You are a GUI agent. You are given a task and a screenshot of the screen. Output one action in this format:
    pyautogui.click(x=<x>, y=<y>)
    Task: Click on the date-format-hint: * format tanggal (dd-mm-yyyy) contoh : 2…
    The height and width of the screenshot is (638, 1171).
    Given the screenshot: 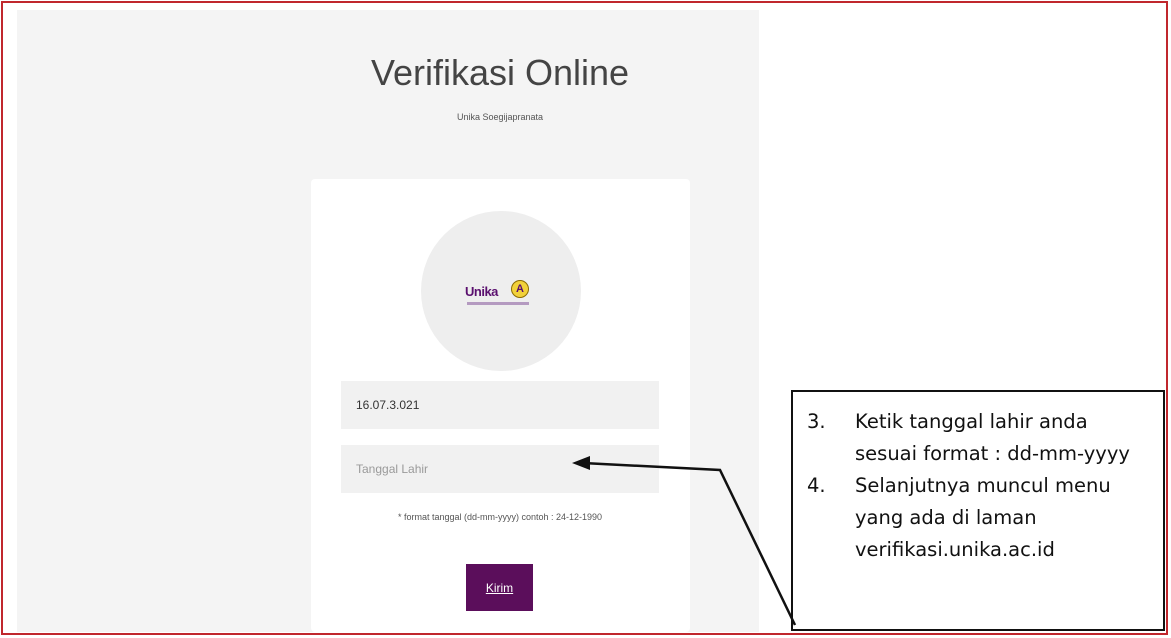 What is the action you would take?
    pyautogui.click(x=500, y=517)
    